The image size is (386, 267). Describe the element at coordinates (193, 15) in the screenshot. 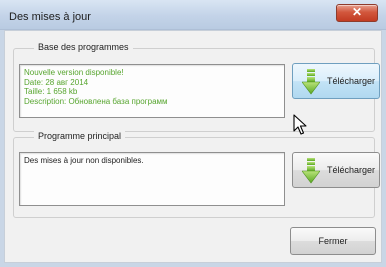

I see `title-bar: Des mises à jour ✕` at that location.